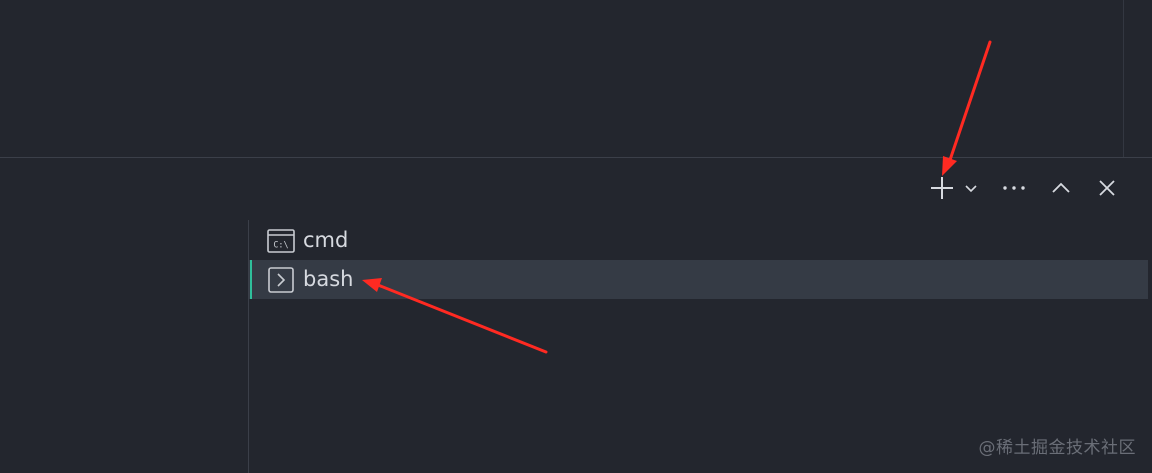 The height and width of the screenshot is (473, 1152). I want to click on terminal-tab-bash: bash, so click(698, 279).